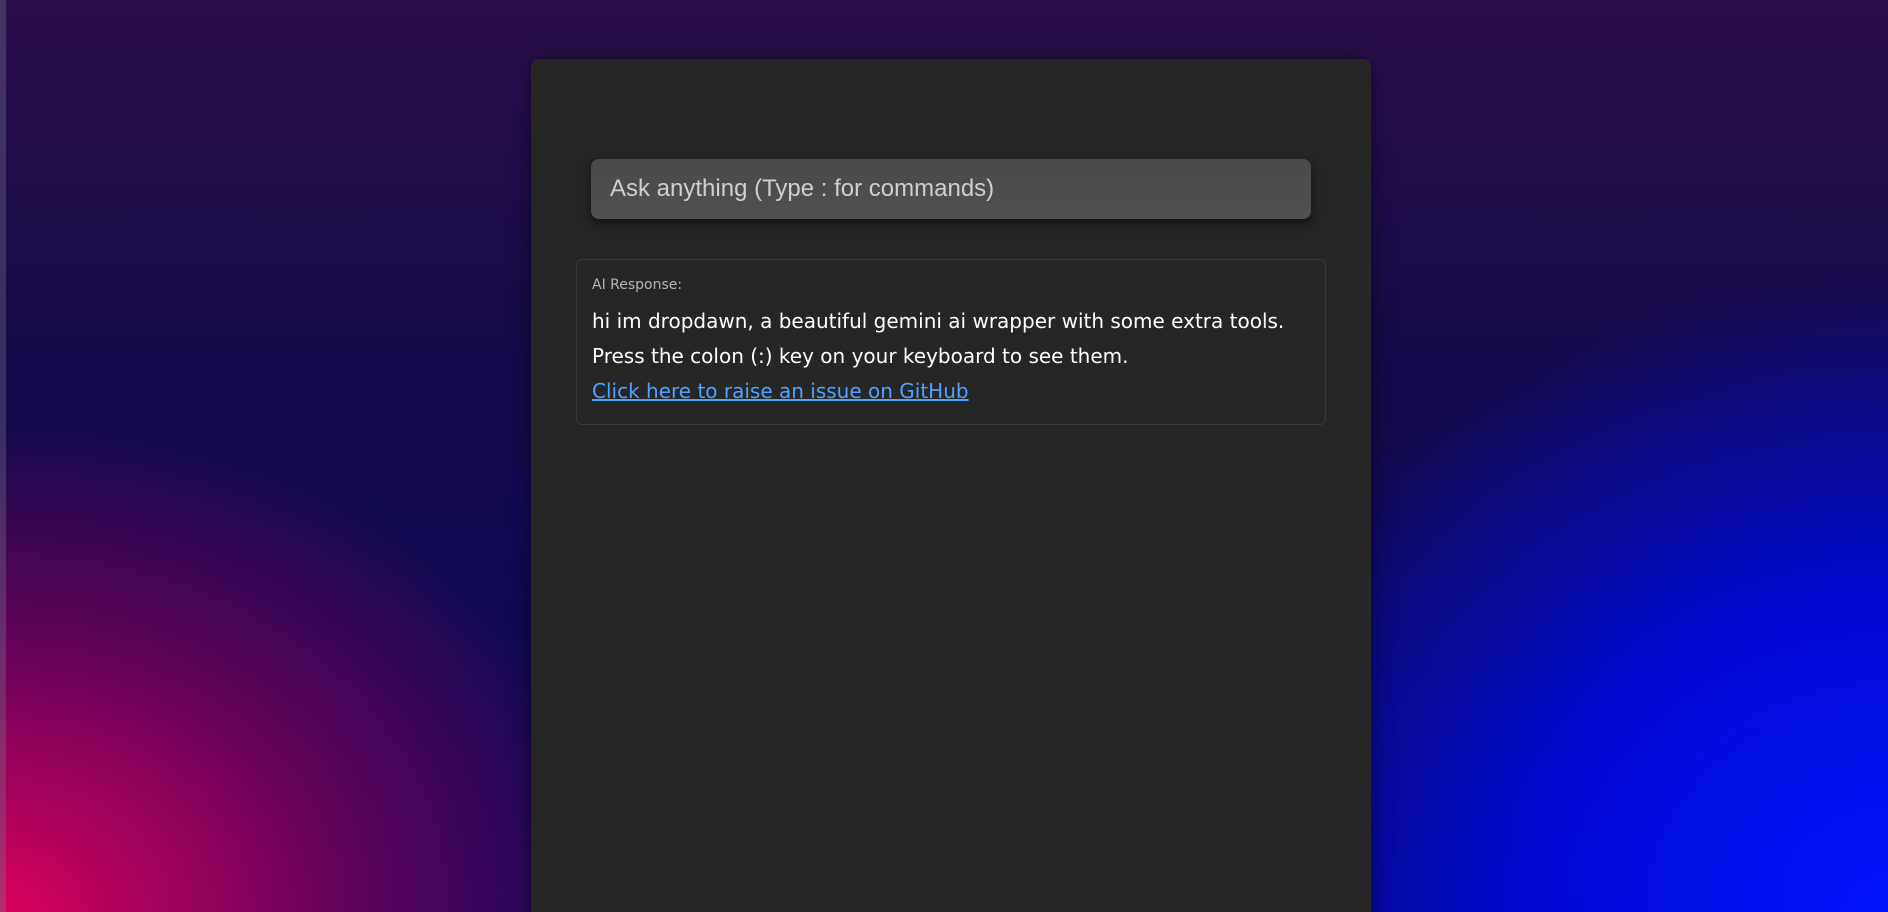 The width and height of the screenshot is (1888, 912). Describe the element at coordinates (780, 391) in the screenshot. I see `github-issue-link: Click here to raise an issue on GitHub` at that location.